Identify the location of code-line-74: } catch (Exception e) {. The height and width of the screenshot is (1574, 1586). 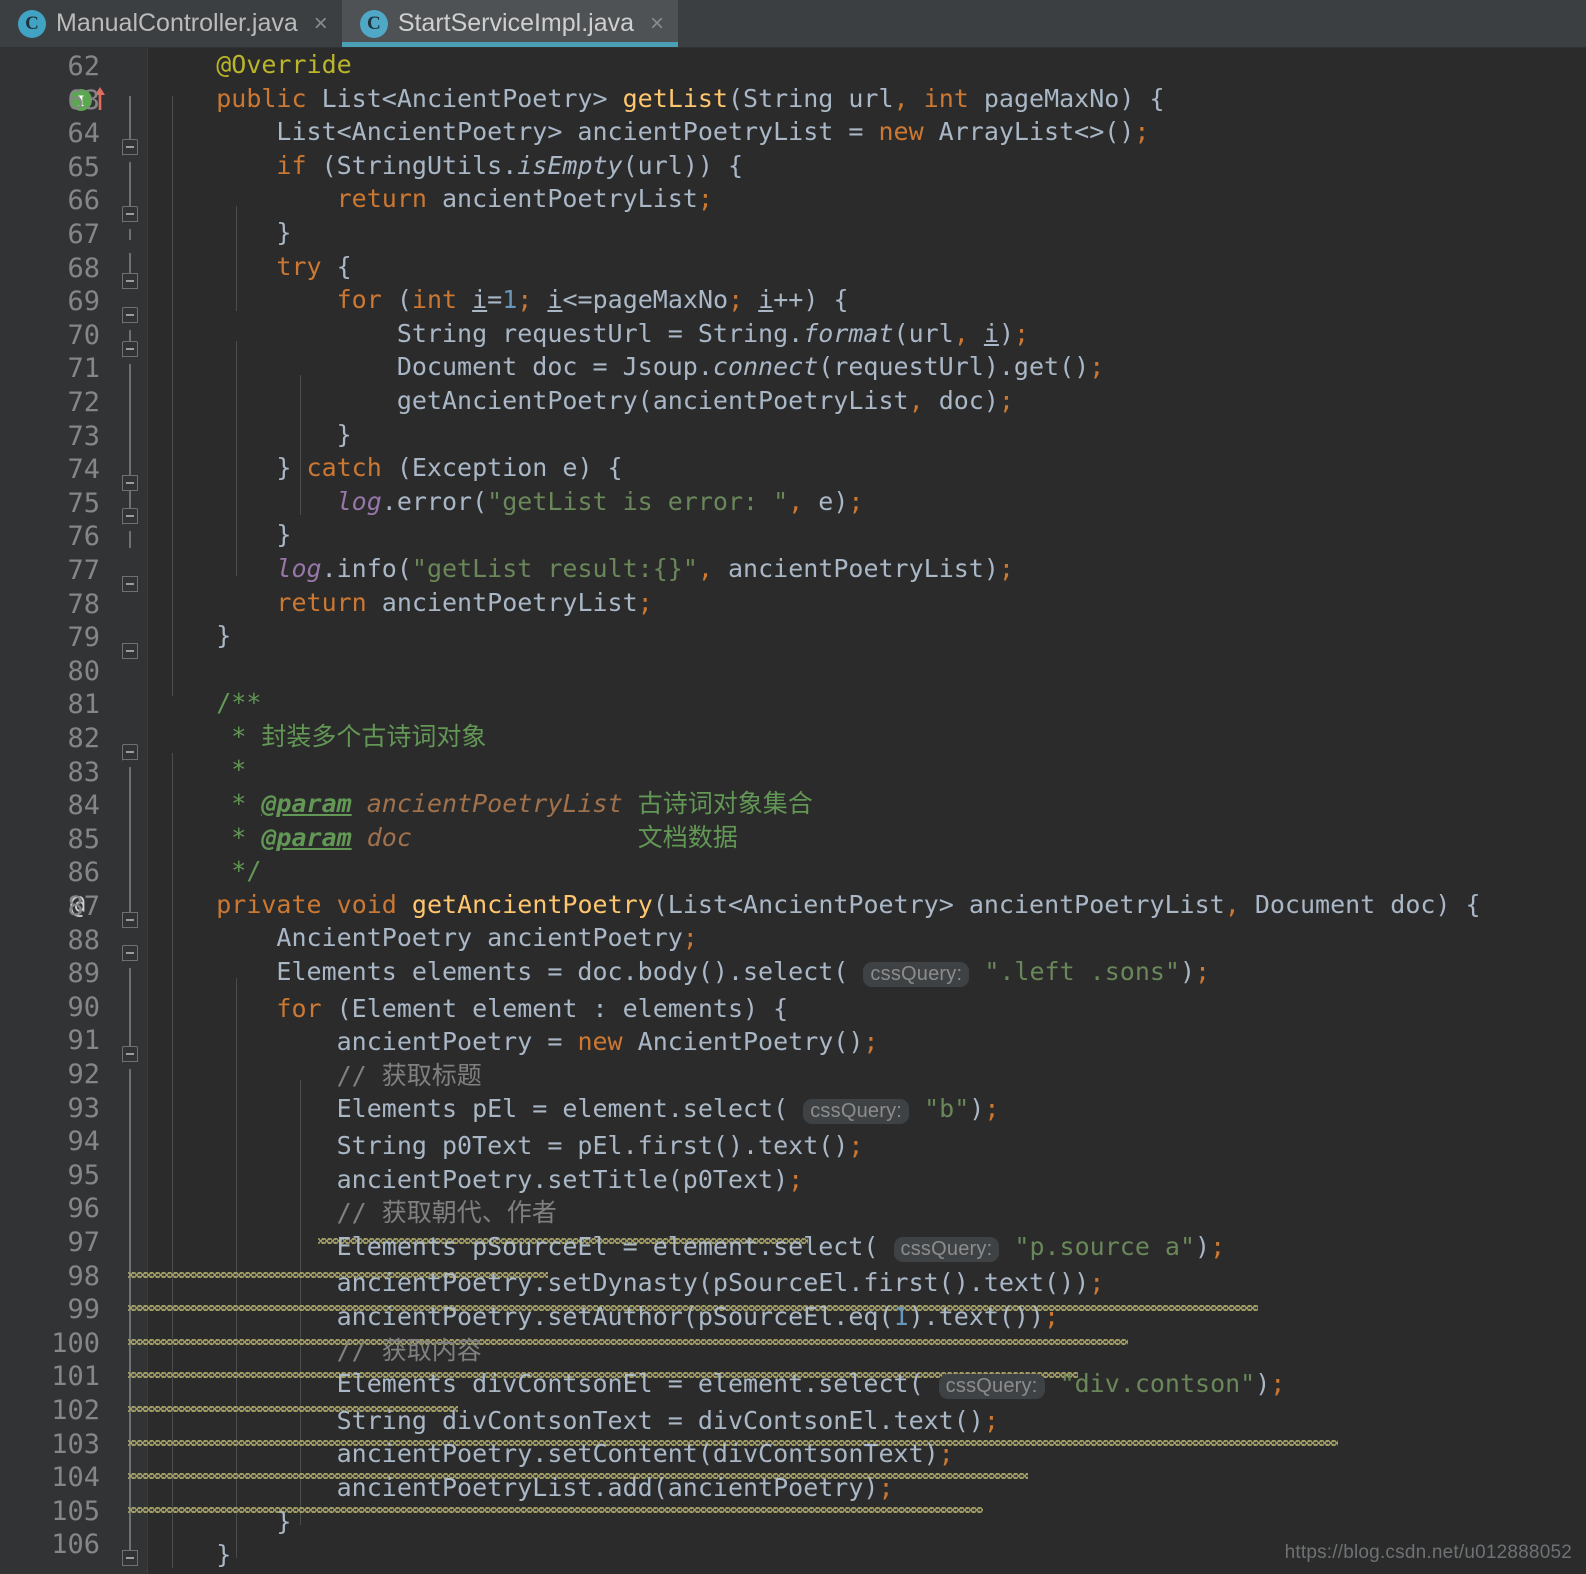
(389, 468).